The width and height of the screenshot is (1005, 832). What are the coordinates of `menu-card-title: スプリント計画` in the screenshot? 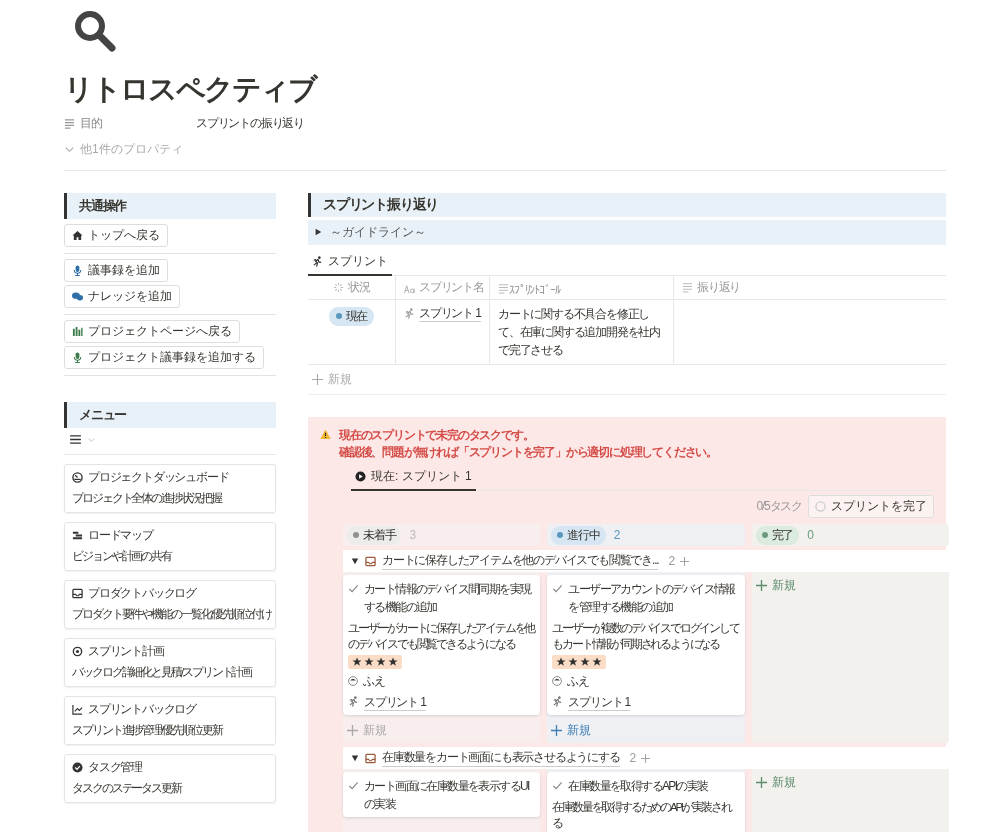 It's located at (126, 652).